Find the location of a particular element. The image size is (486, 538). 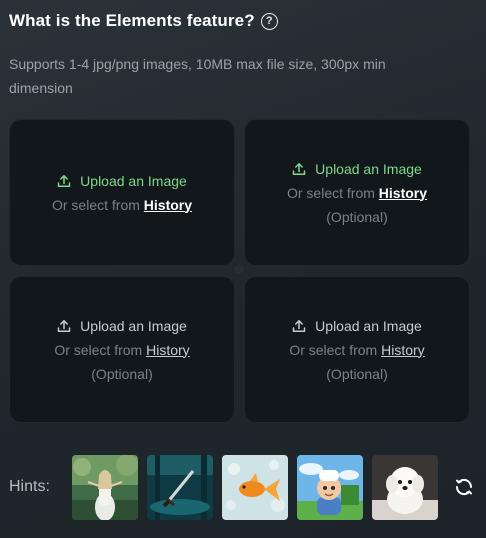

goldfish-image is located at coordinates (255, 487).